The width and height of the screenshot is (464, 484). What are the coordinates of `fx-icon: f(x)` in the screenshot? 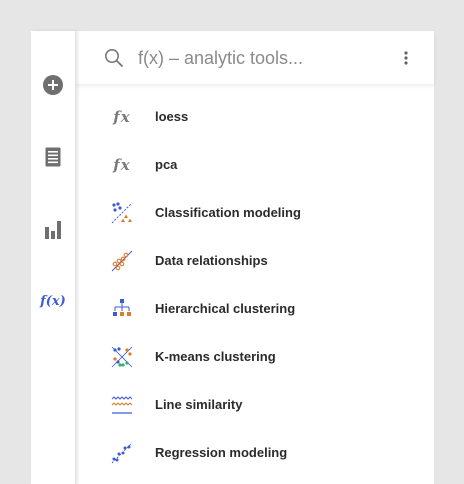 It's located at (53, 301).